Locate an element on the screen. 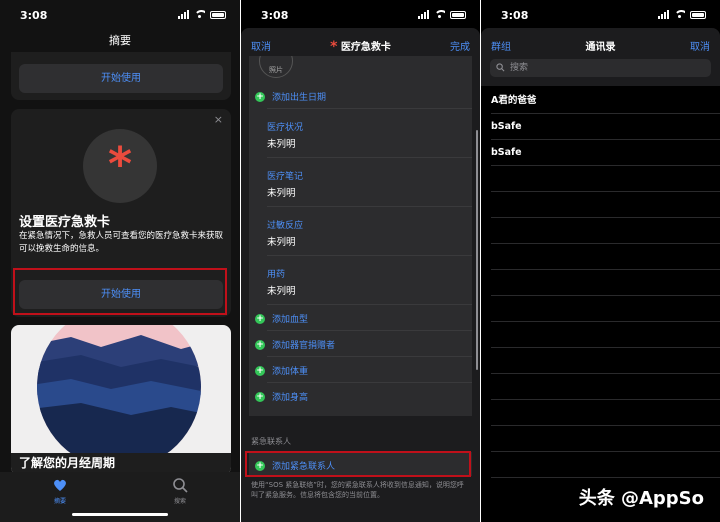 The height and width of the screenshot is (522, 720). contact-row: A君的爸爸 is located at coordinates (605, 101).